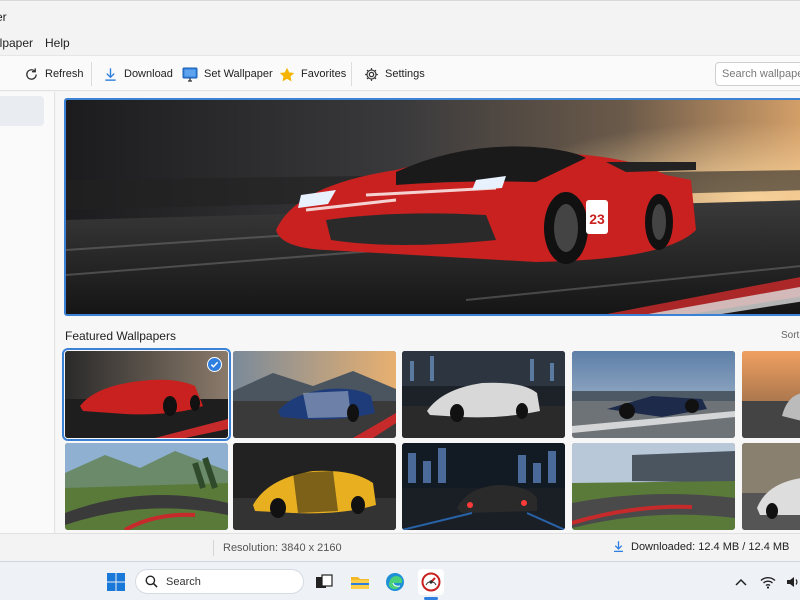  Describe the element at coordinates (768, 582) in the screenshot. I see `wifi-icon` at that location.